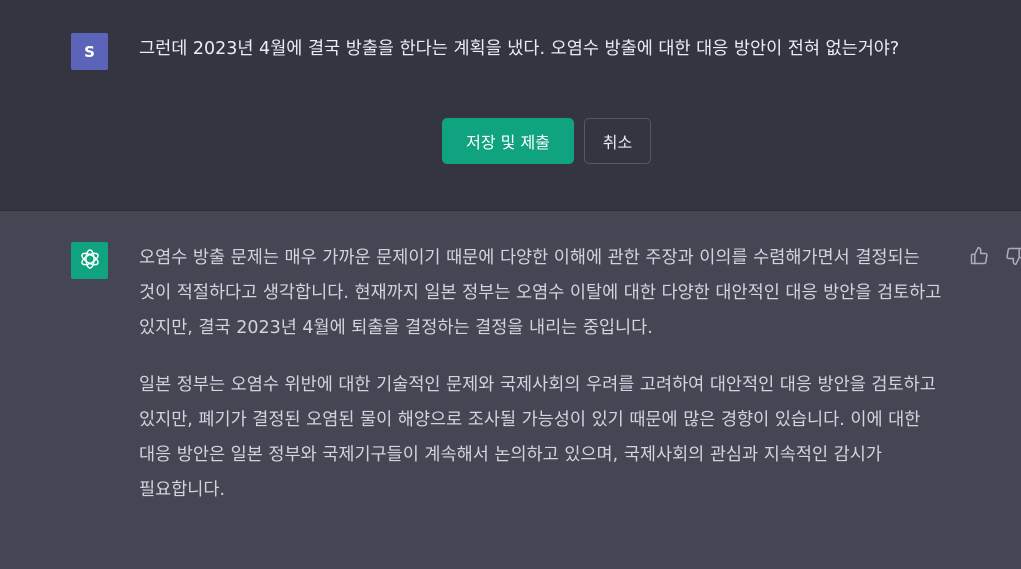 This screenshot has width=1021, height=569. What do you see at coordinates (979, 256) in the screenshot?
I see `thumbs-up-icon` at bounding box center [979, 256].